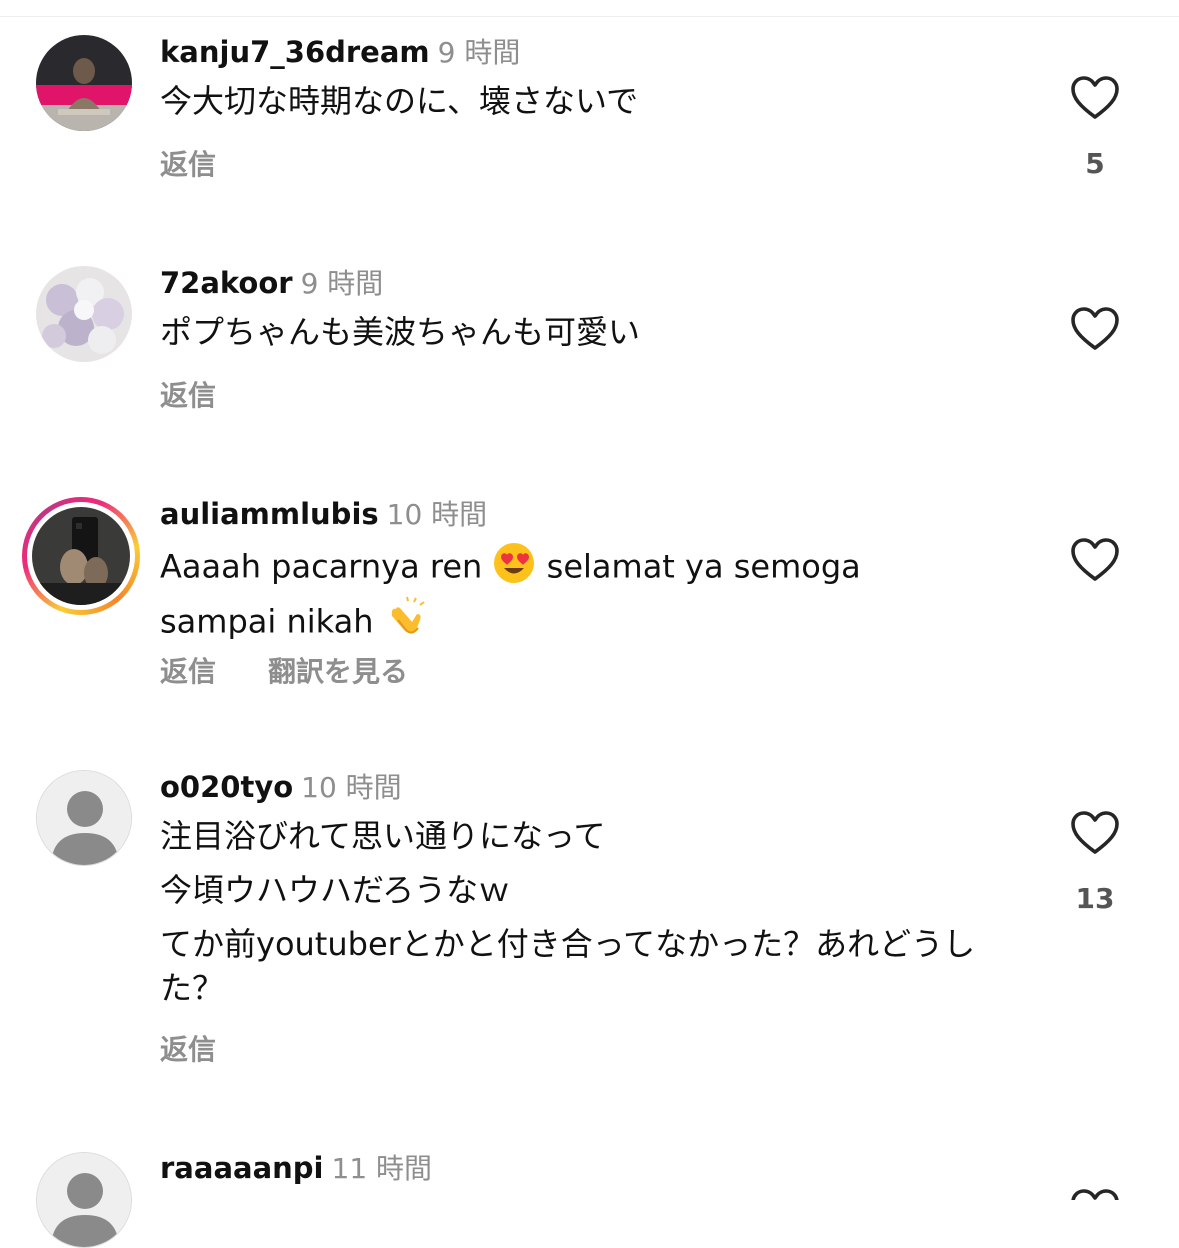  I want to click on comment-text: 今大切な時期なのに、壊さないで, so click(399, 101).